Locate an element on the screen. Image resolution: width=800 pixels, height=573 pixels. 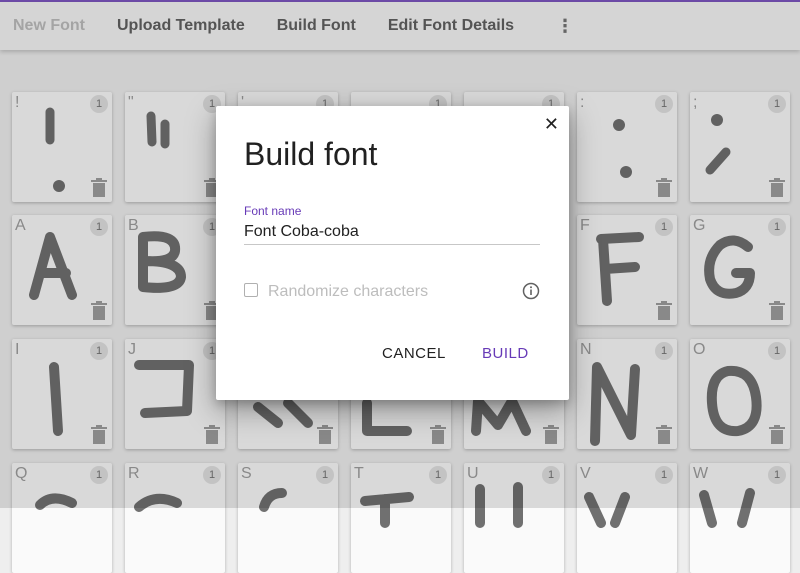
font-name-label: Font name is located at coordinates (273, 211).